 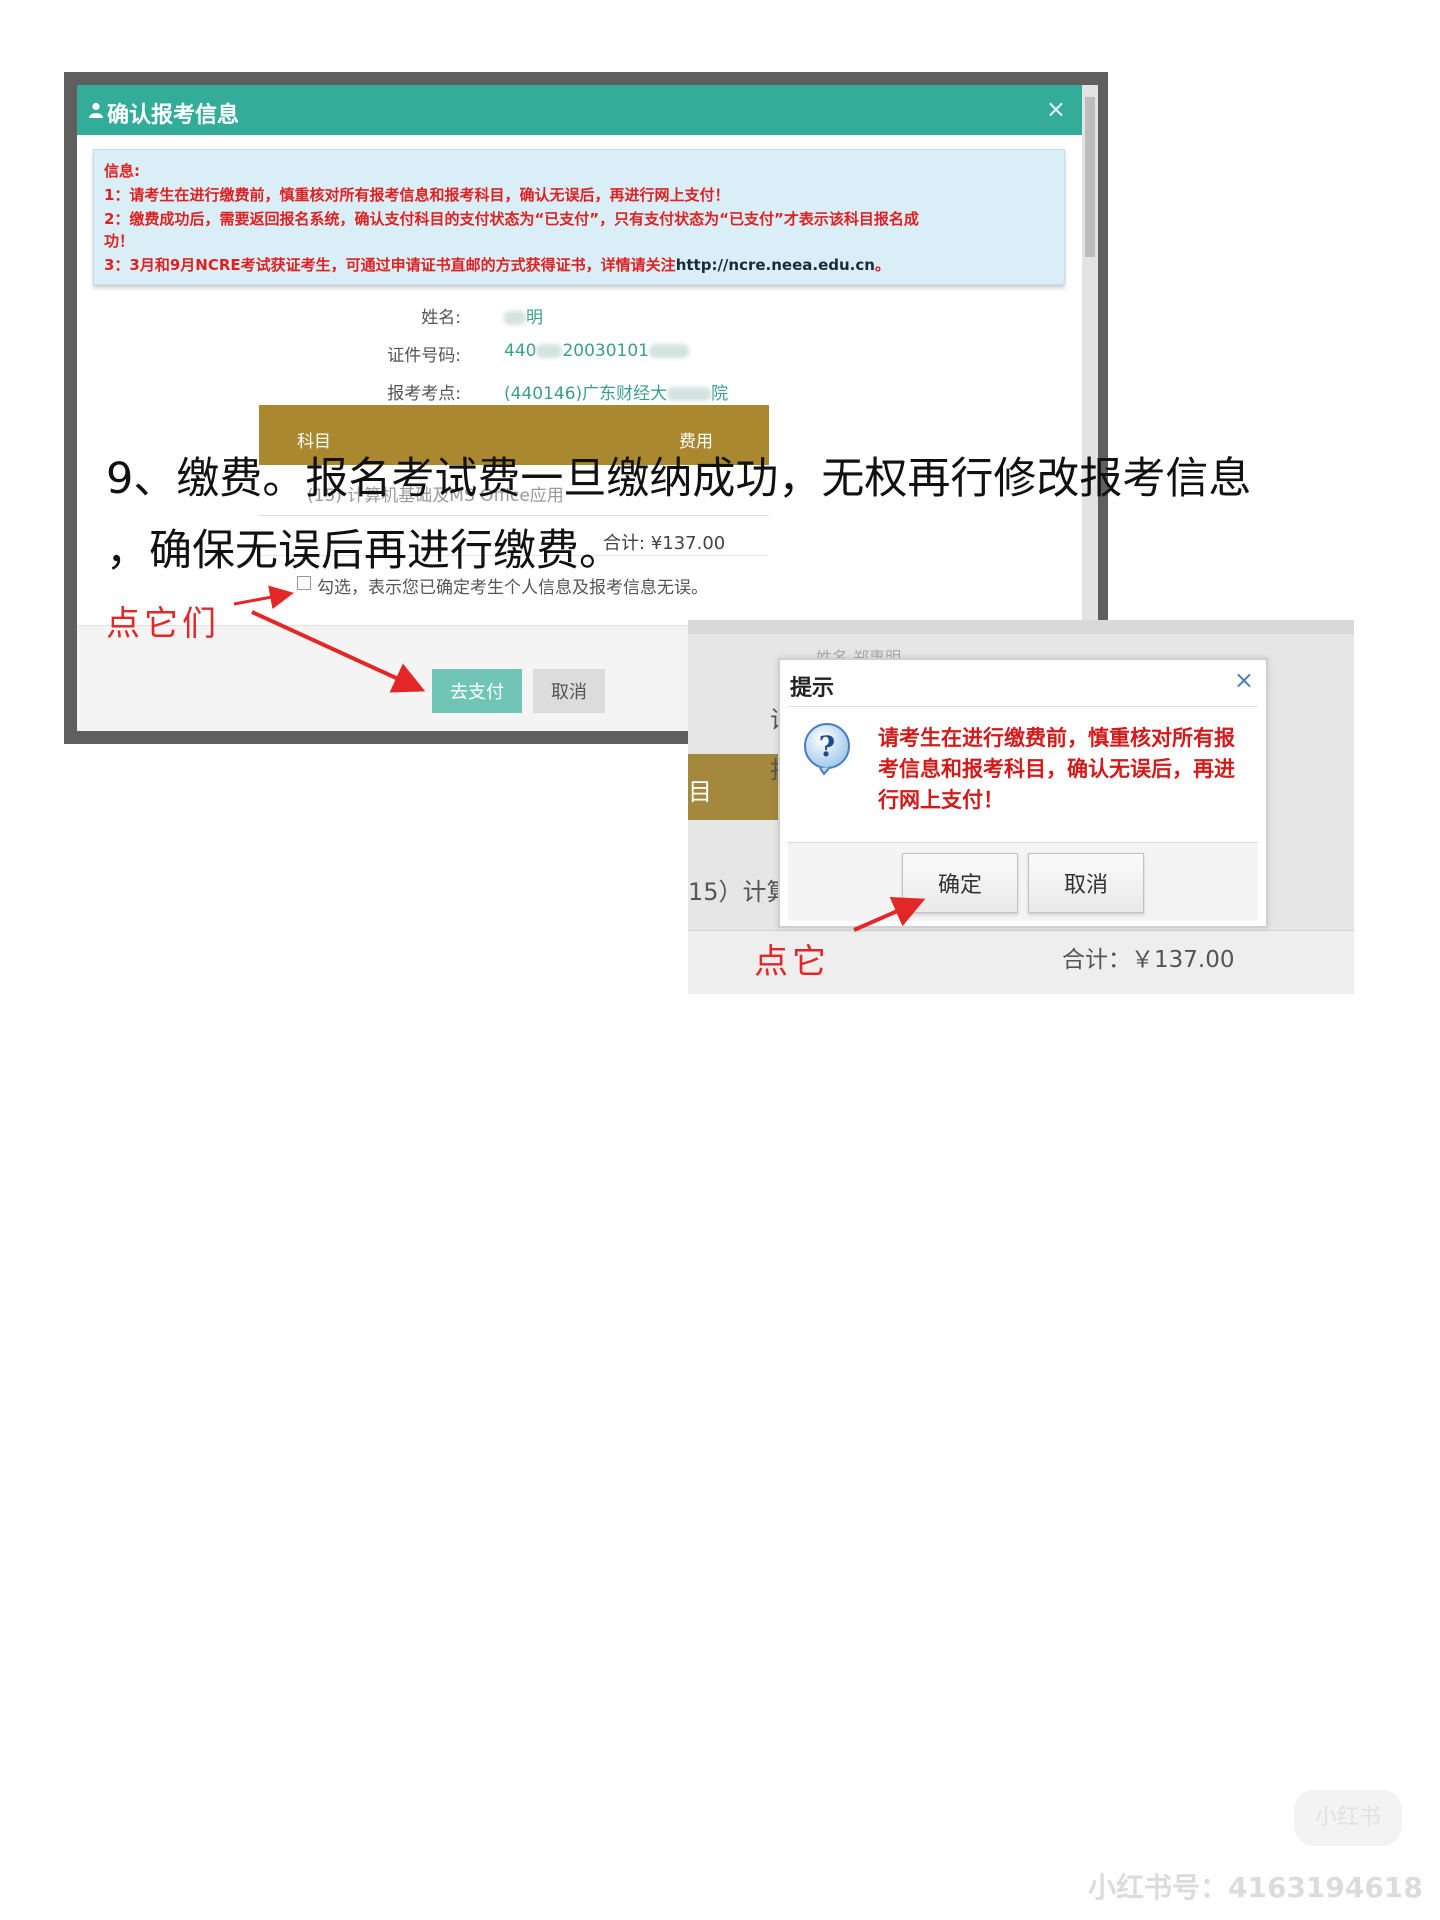 I want to click on name-label: 姓名:, so click(x=441, y=318).